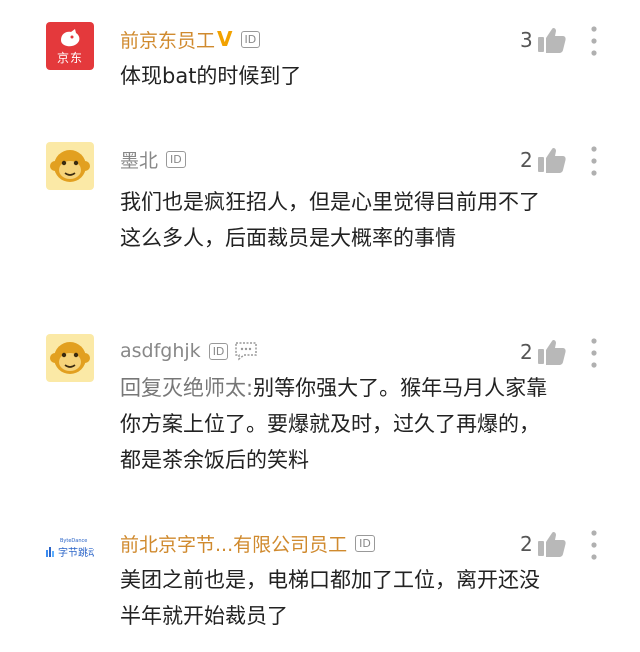  What do you see at coordinates (526, 40) in the screenshot?
I see `like-count: 3` at bounding box center [526, 40].